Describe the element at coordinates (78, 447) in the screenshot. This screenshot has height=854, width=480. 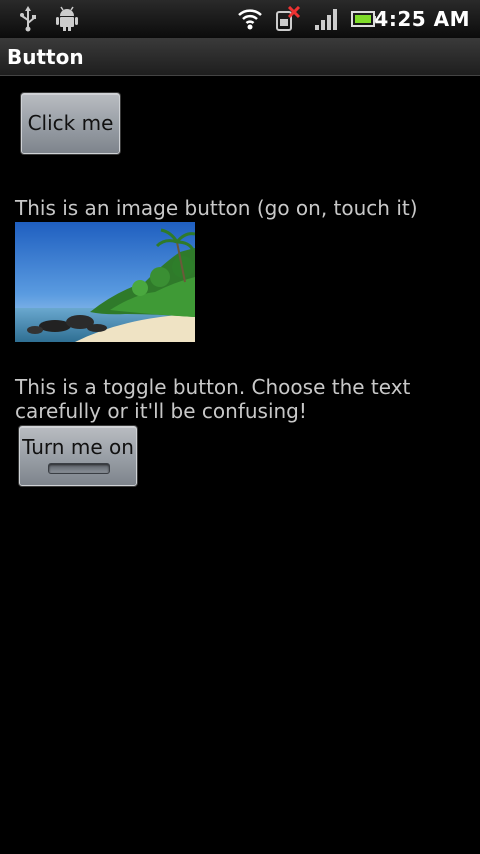
I see `toggle-button-label: Turn me on` at that location.